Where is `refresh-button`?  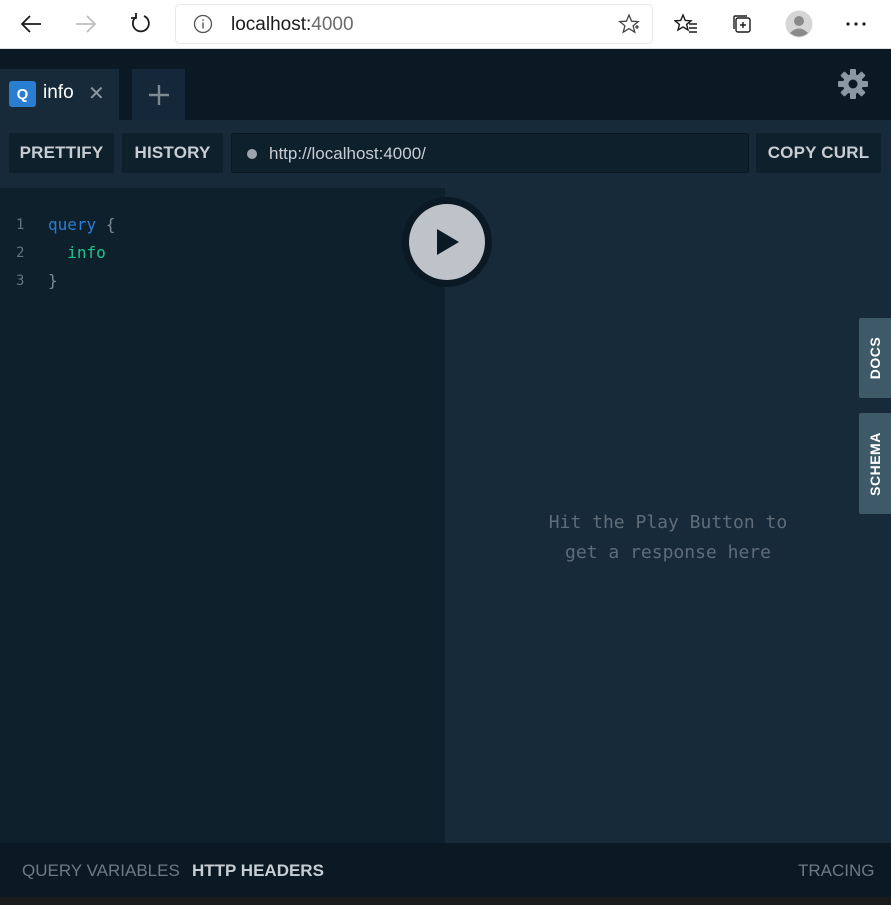 refresh-button is located at coordinates (141, 24).